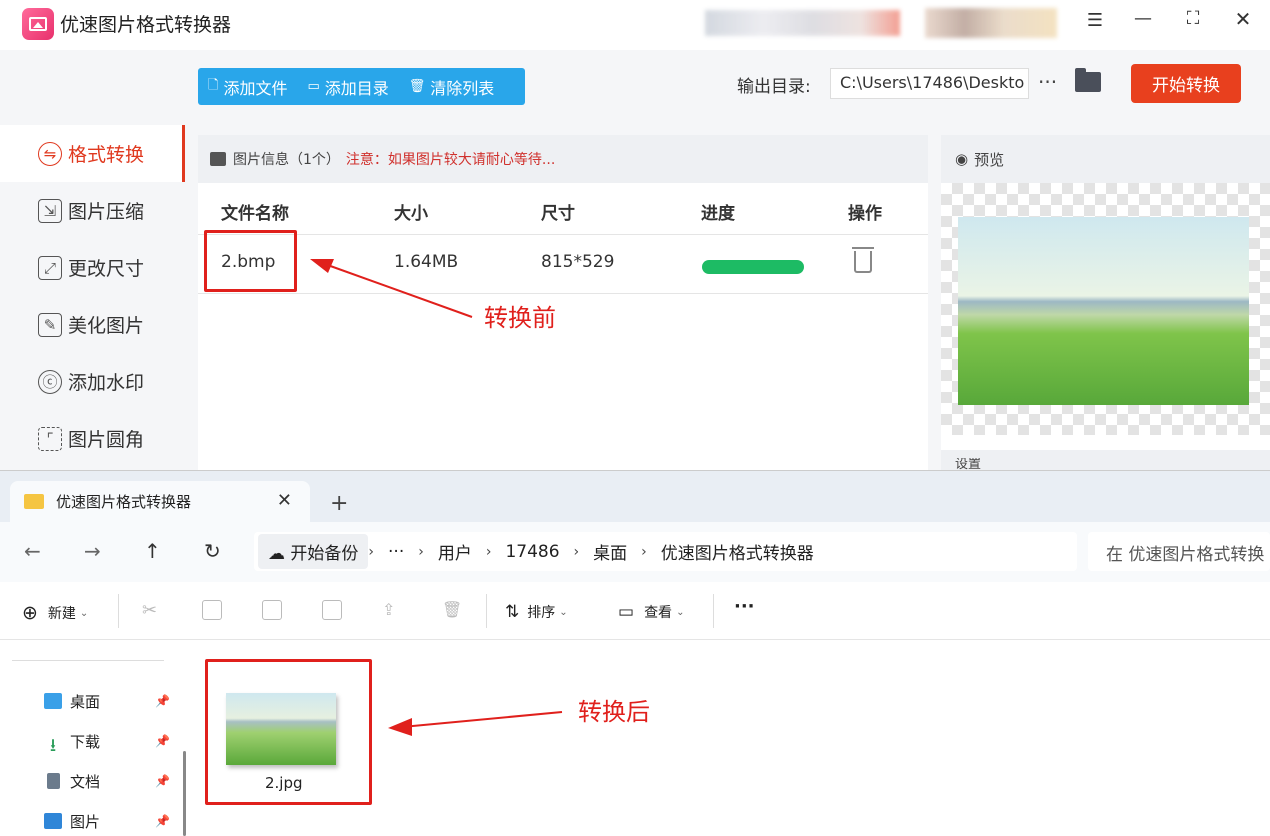 This screenshot has width=1270, height=836. Describe the element at coordinates (146, 25) in the screenshot. I see `app-title: 优速图片格式转换器` at that location.